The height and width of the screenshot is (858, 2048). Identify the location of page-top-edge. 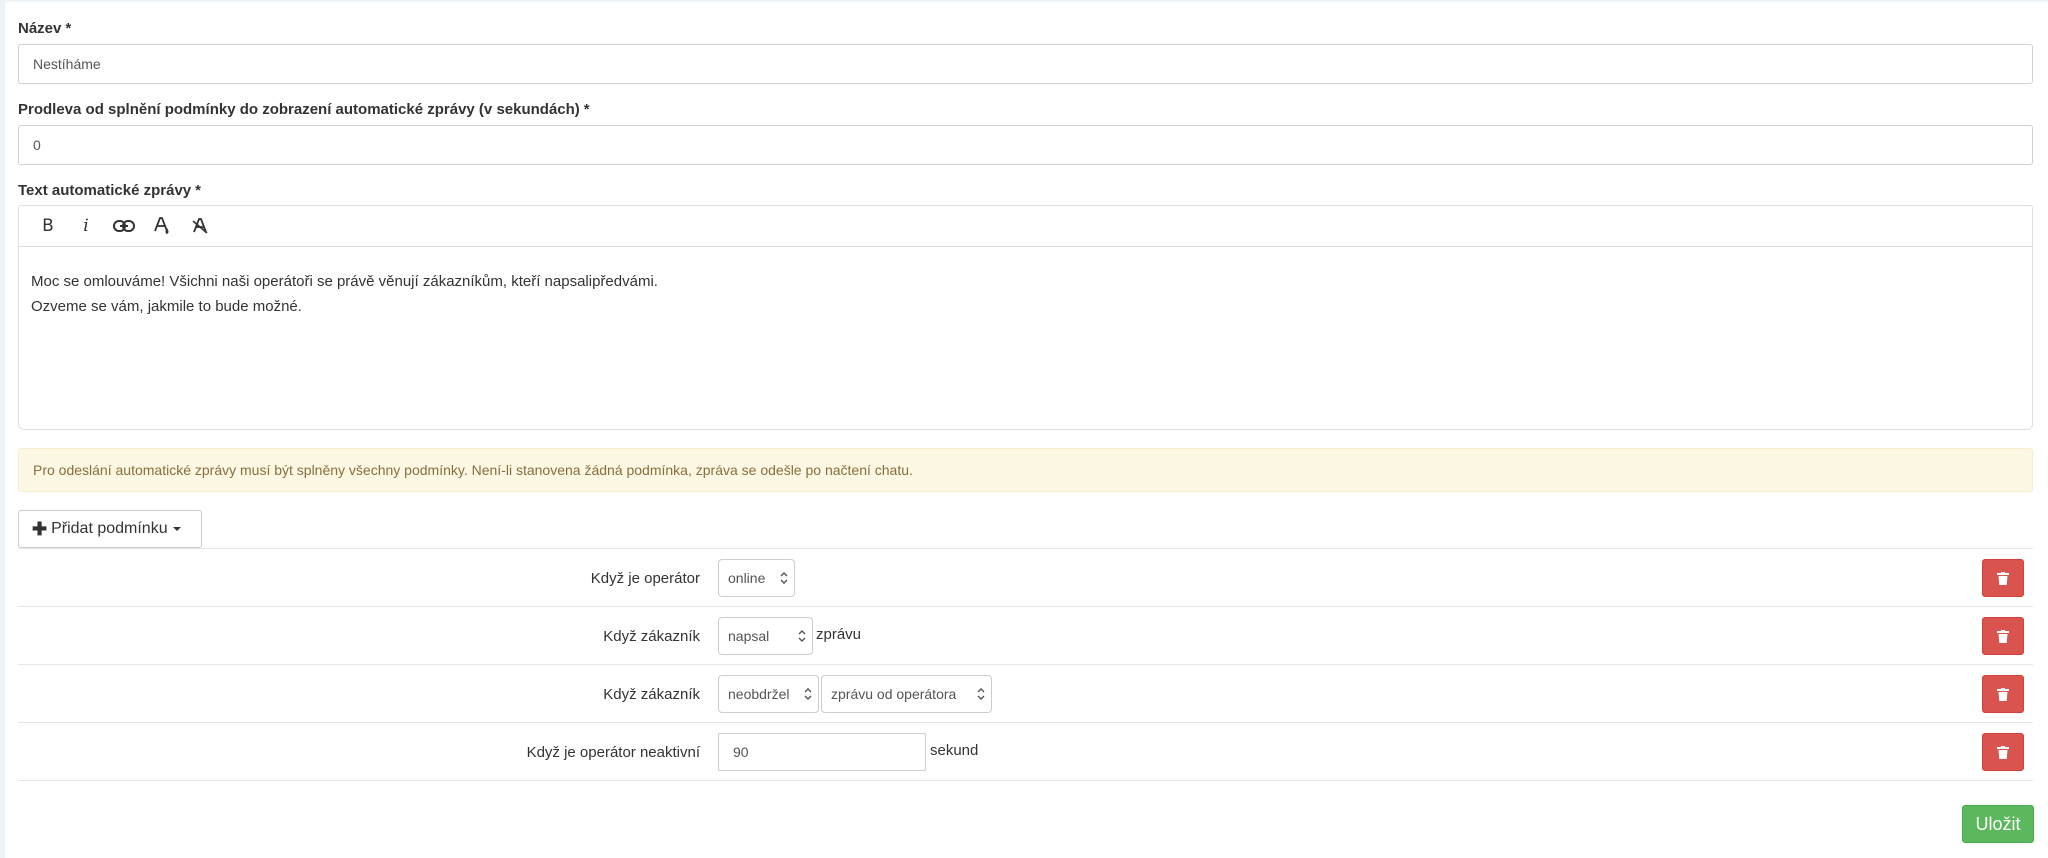
(1024, 1).